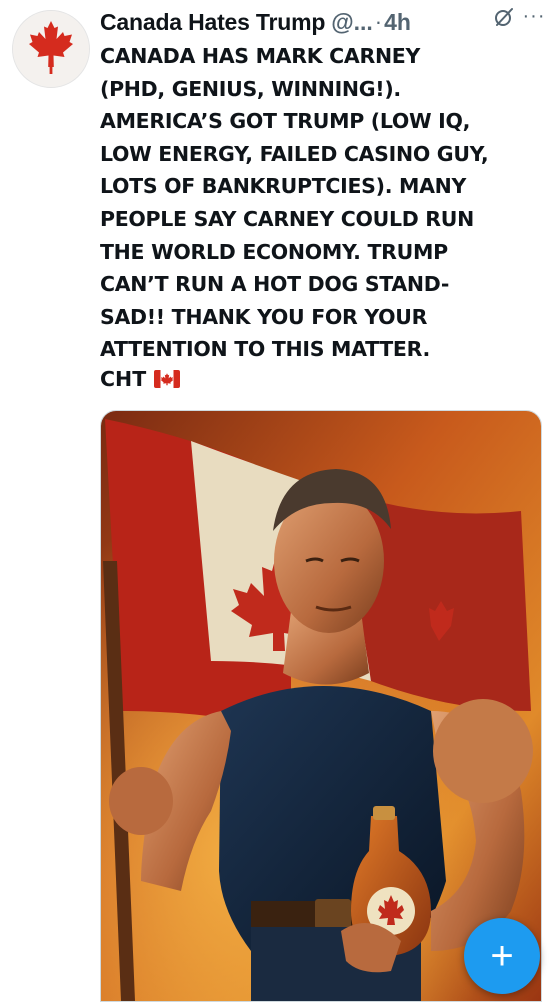 This screenshot has height=1002, width=553. Describe the element at coordinates (123, 379) in the screenshot. I see `signature-text: CHT` at that location.